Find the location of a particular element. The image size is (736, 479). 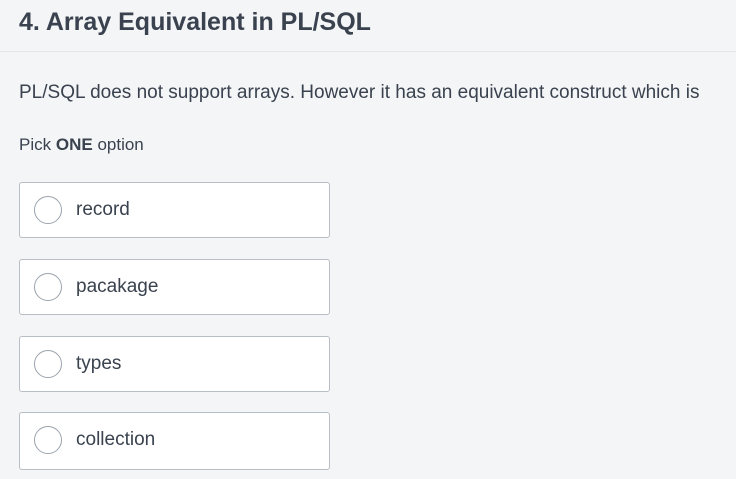

option-label: types is located at coordinates (99, 363).